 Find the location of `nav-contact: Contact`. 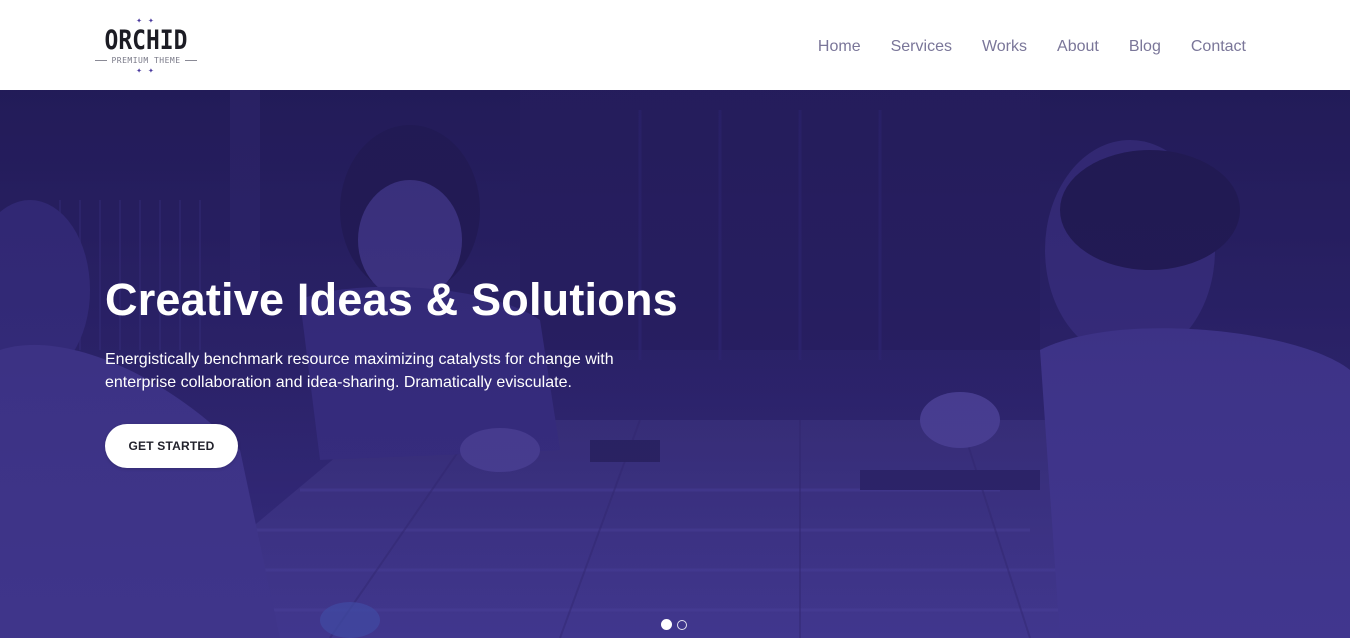

nav-contact: Contact is located at coordinates (1218, 47).